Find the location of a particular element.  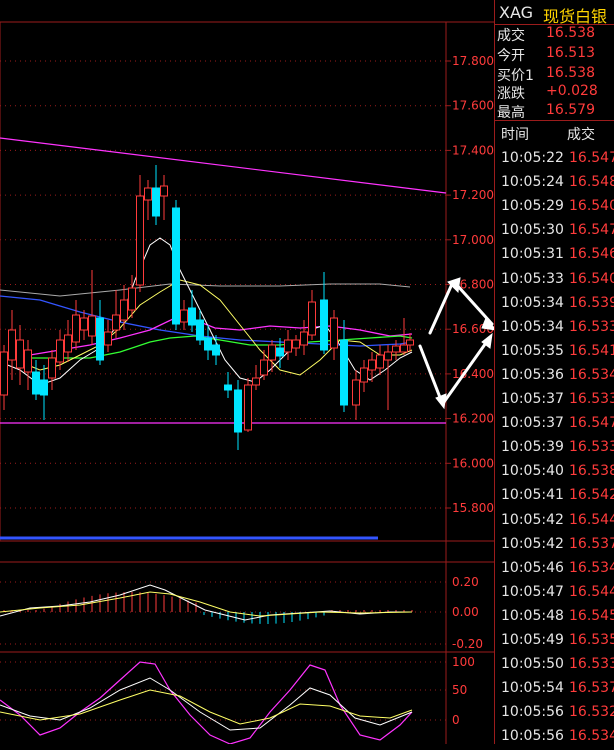

tick-row: 10:05:48 16.545 is located at coordinates (554, 618).